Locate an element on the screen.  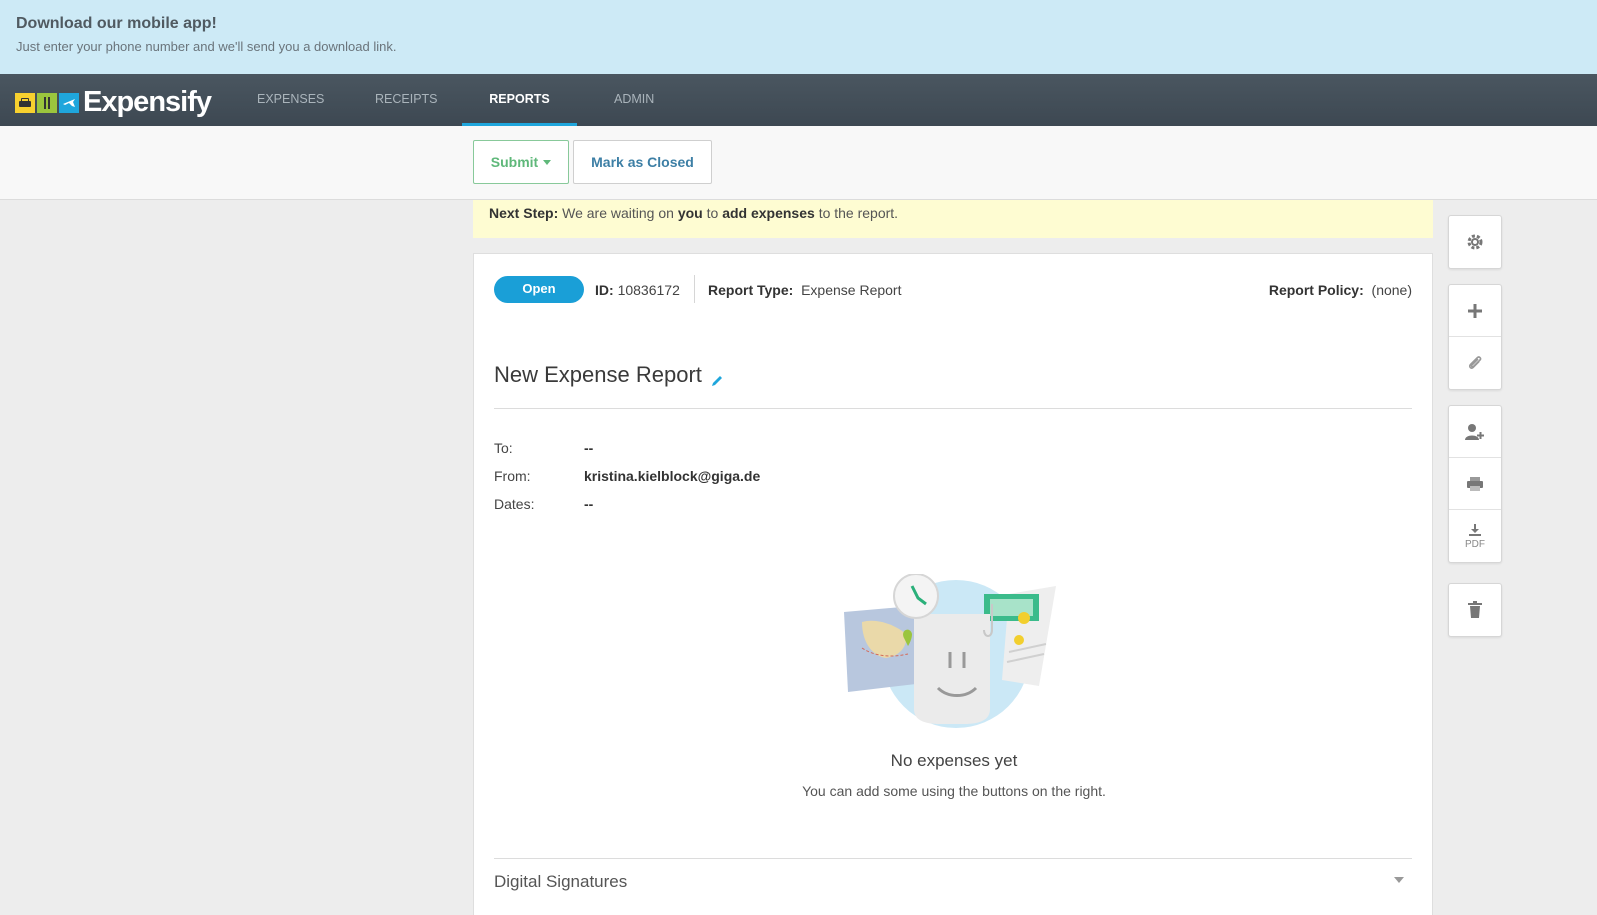
add-user-icon is located at coordinates (1475, 432).